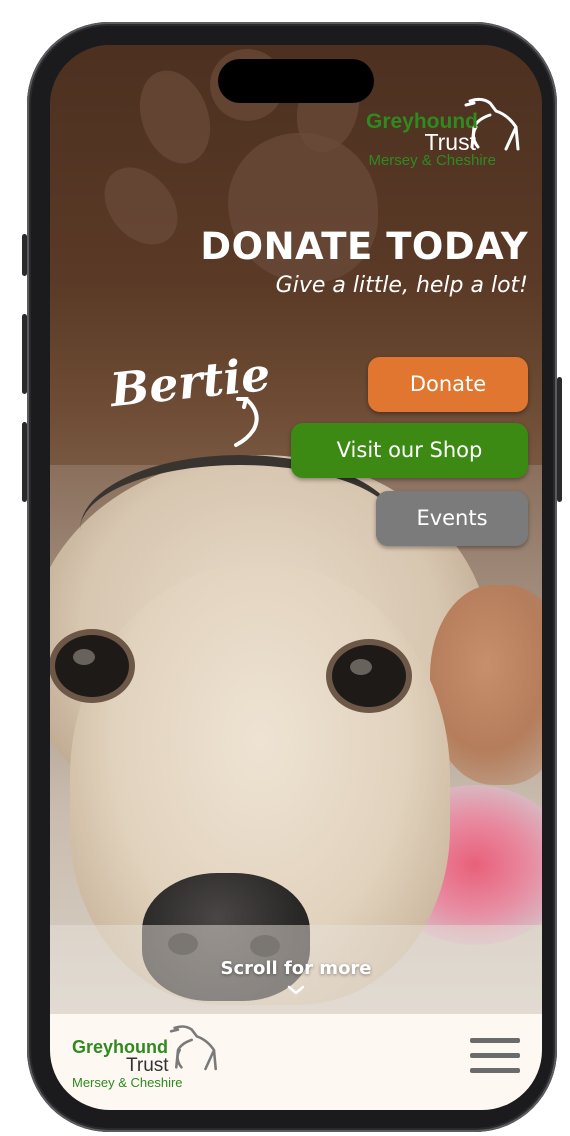  I want to click on scroll-label: Scroll for more, so click(296, 968).